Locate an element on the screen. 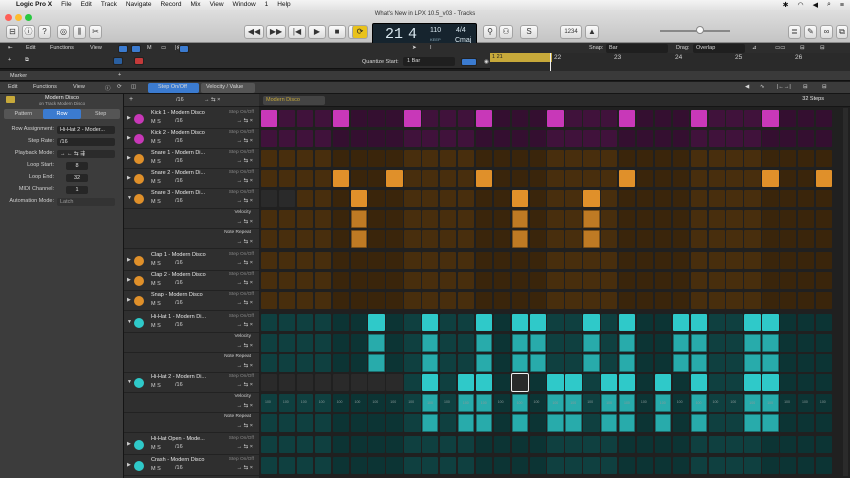 This screenshot has width=850, height=478. pattern-browser-icon: ◫ is located at coordinates (133, 87).